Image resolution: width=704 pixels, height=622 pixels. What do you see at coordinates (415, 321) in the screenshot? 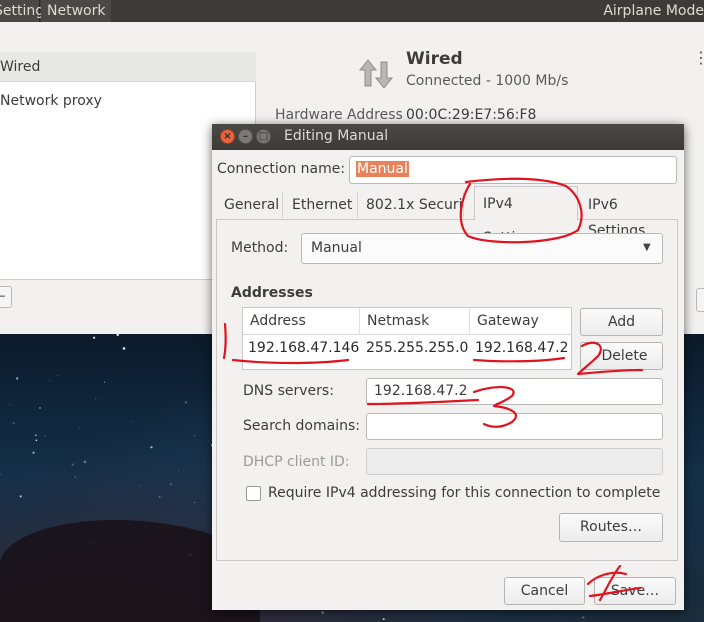
I see `column-header-netmask: Netmask` at bounding box center [415, 321].